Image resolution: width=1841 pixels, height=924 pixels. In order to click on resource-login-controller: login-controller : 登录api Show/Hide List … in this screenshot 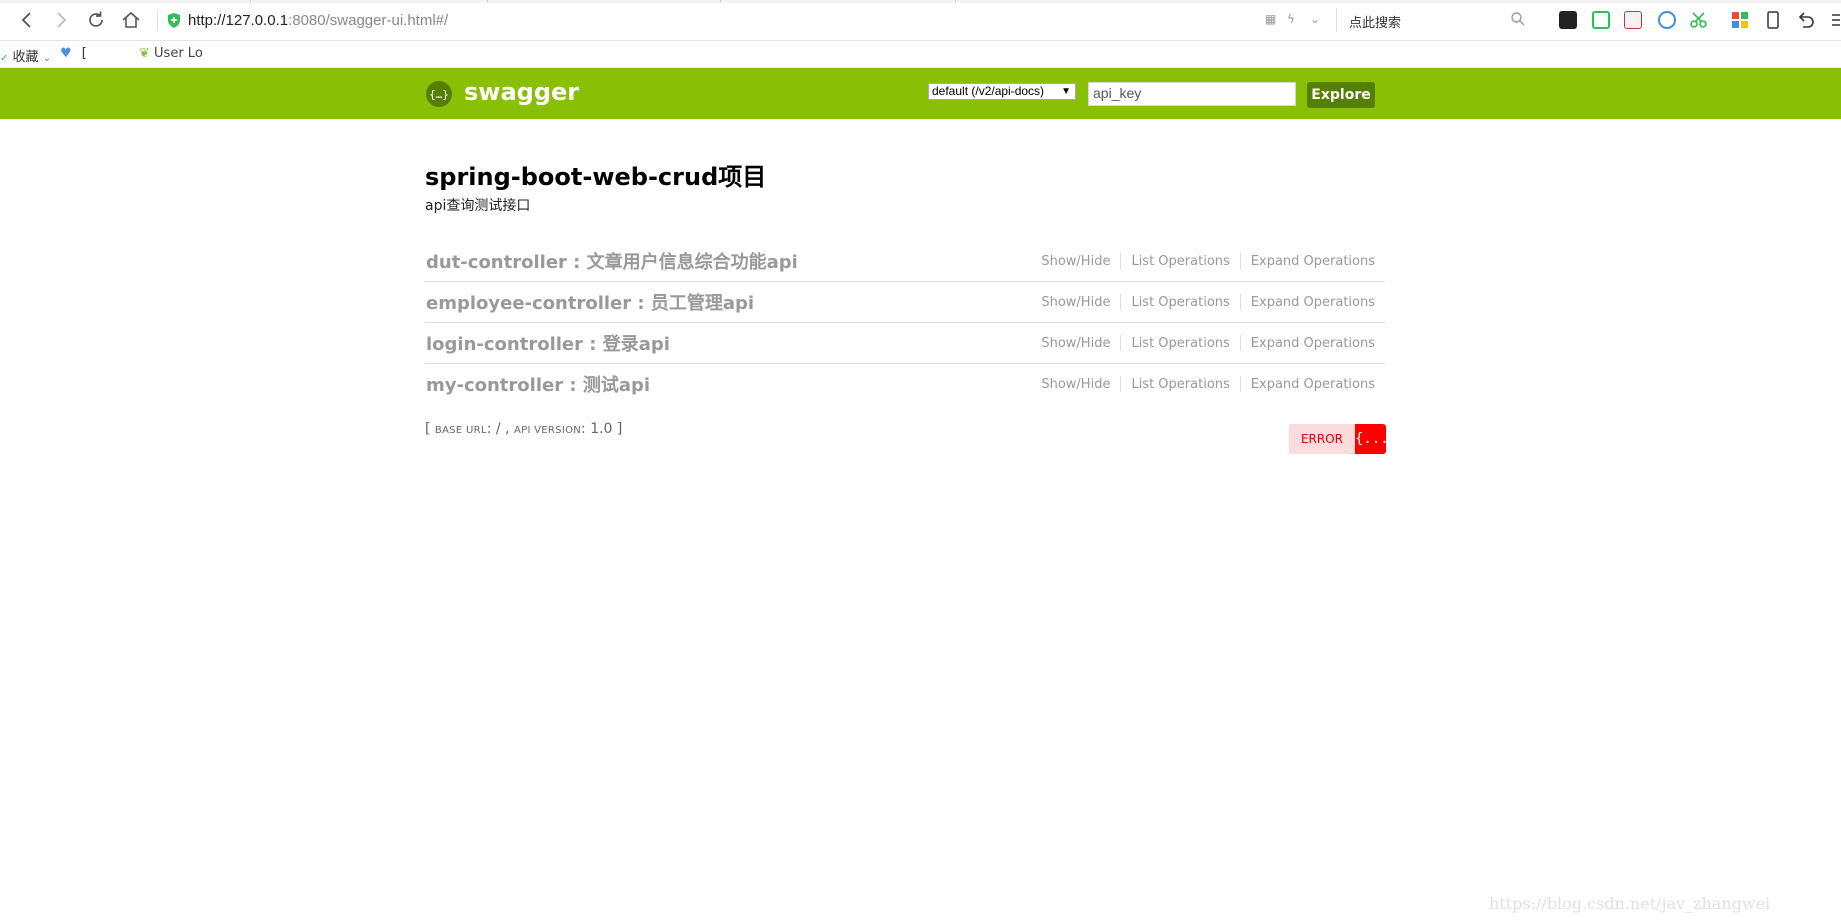, I will do `click(905, 343)`.